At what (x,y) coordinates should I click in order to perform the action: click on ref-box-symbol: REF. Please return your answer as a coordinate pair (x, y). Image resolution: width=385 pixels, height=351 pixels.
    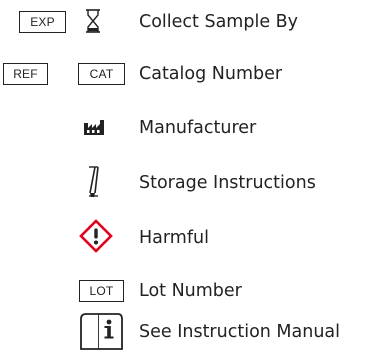
    Looking at the image, I should click on (25, 74).